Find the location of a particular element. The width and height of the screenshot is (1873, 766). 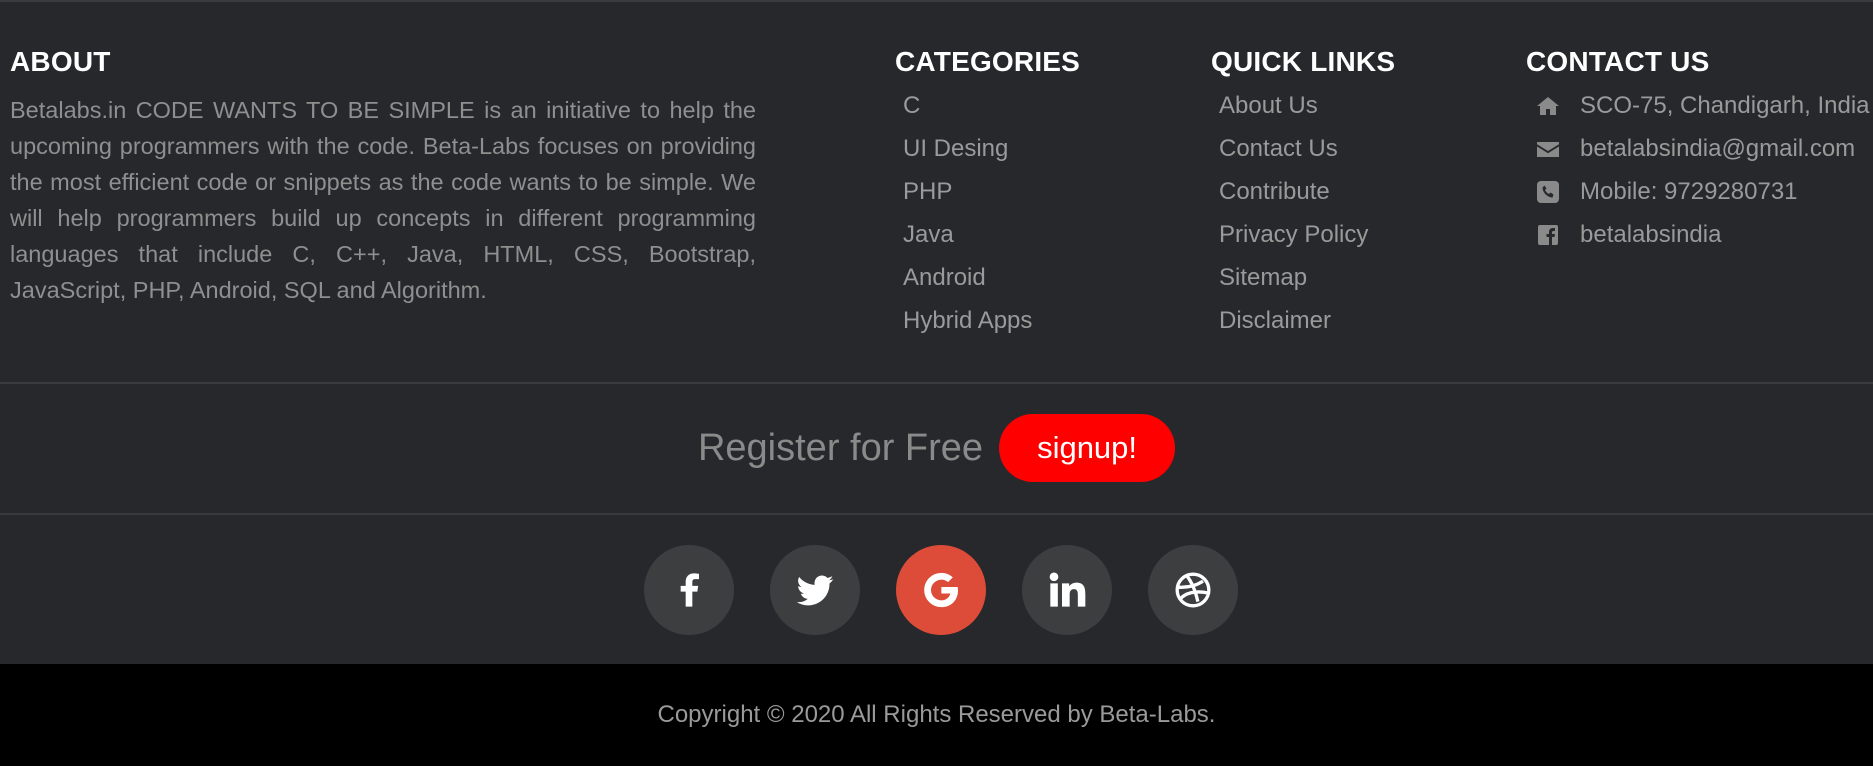

linkedin-icon is located at coordinates (1067, 589).